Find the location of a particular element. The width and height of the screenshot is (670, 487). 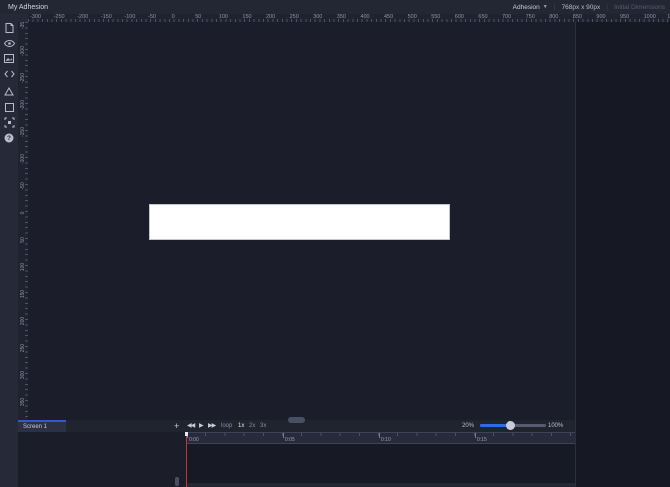

properties-panel is located at coordinates (622, 254).